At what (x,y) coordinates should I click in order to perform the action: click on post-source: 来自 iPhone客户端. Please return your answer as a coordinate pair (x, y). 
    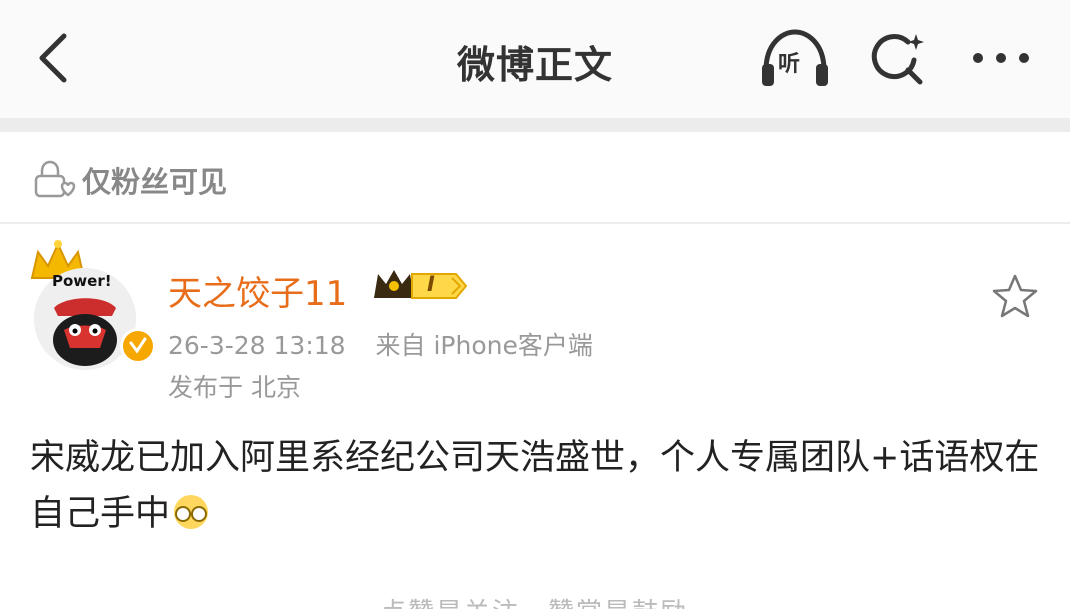
    Looking at the image, I should click on (484, 345).